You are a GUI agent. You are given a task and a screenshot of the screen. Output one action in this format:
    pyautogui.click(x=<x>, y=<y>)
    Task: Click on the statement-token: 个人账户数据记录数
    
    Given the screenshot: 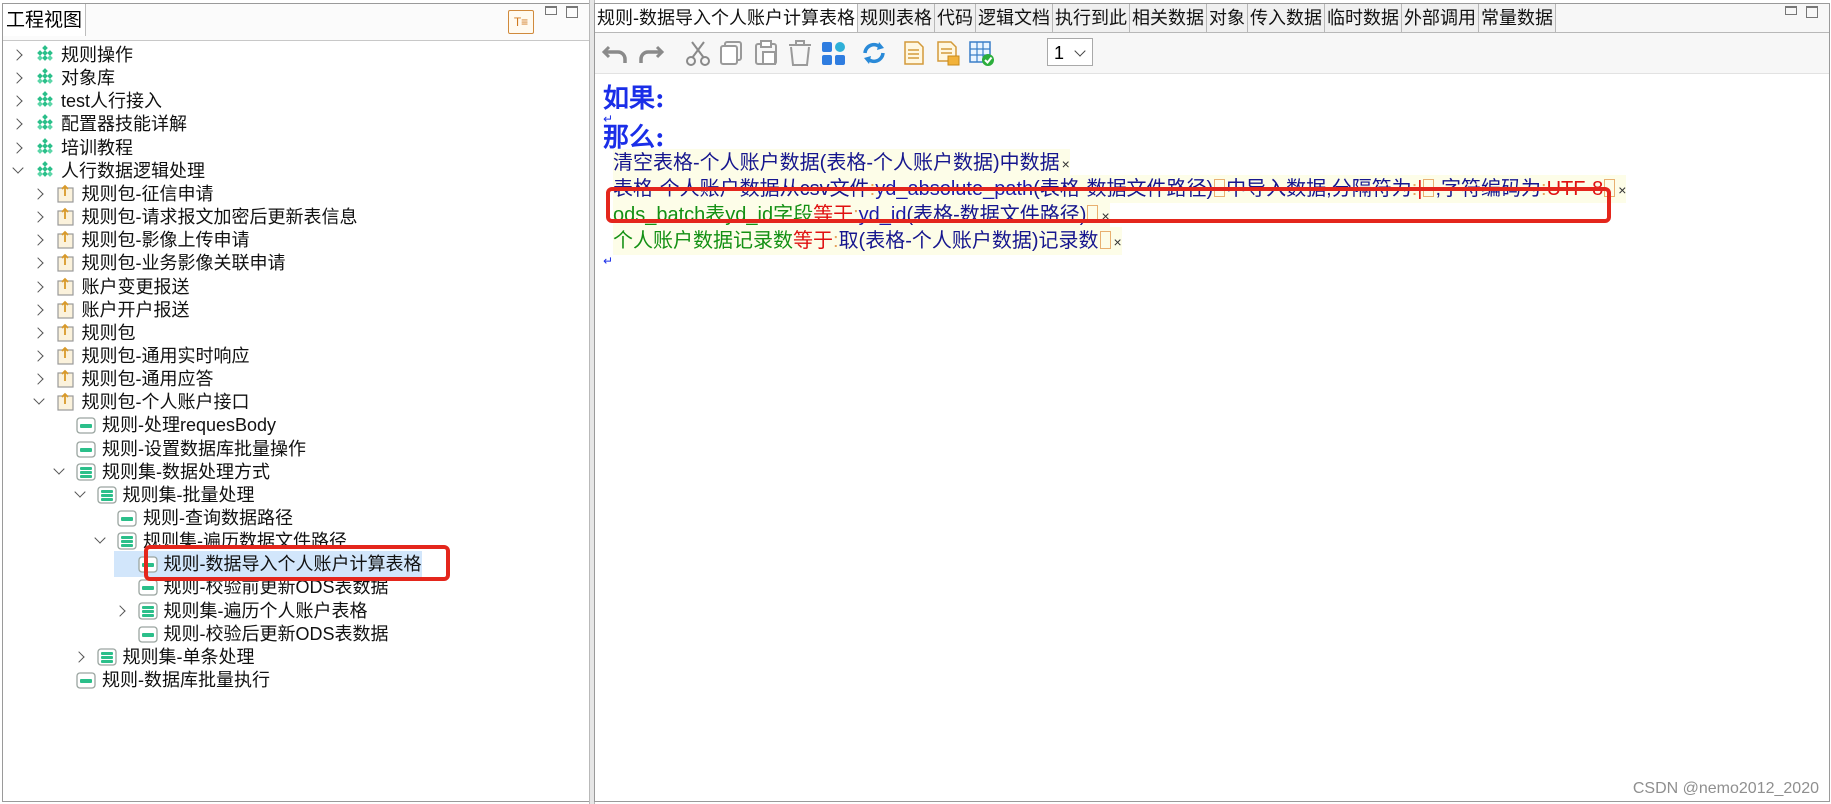 What is the action you would take?
    pyautogui.click(x=703, y=241)
    